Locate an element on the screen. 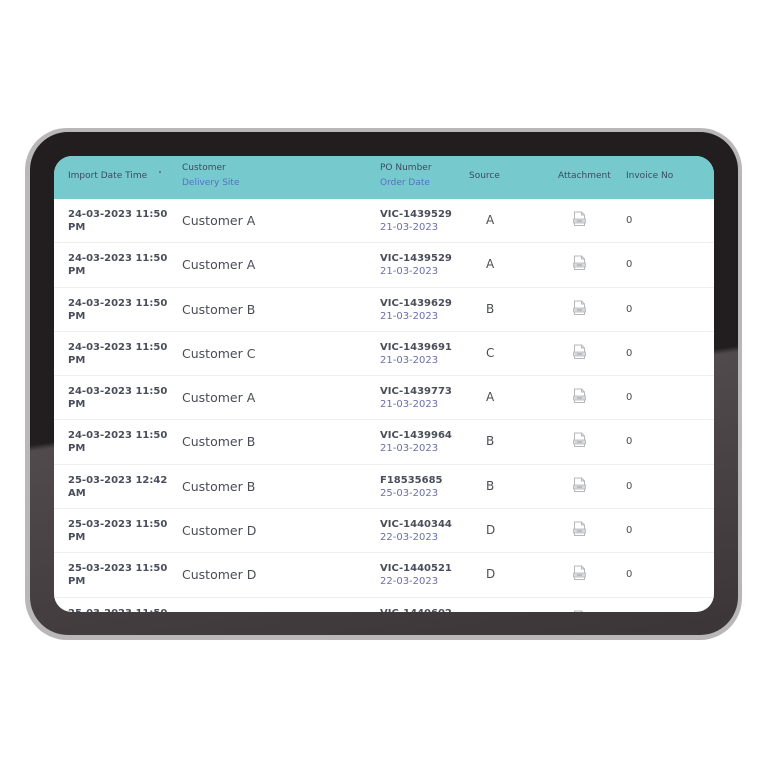 This screenshot has height=768, width=768. import-date-time-cell: 25-03-2023 12:42 AM is located at coordinates (118, 486).